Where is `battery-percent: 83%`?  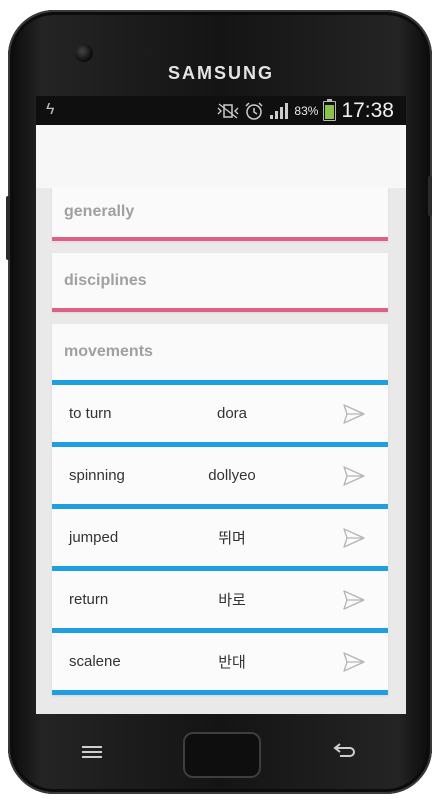 battery-percent: 83% is located at coordinates (306, 110).